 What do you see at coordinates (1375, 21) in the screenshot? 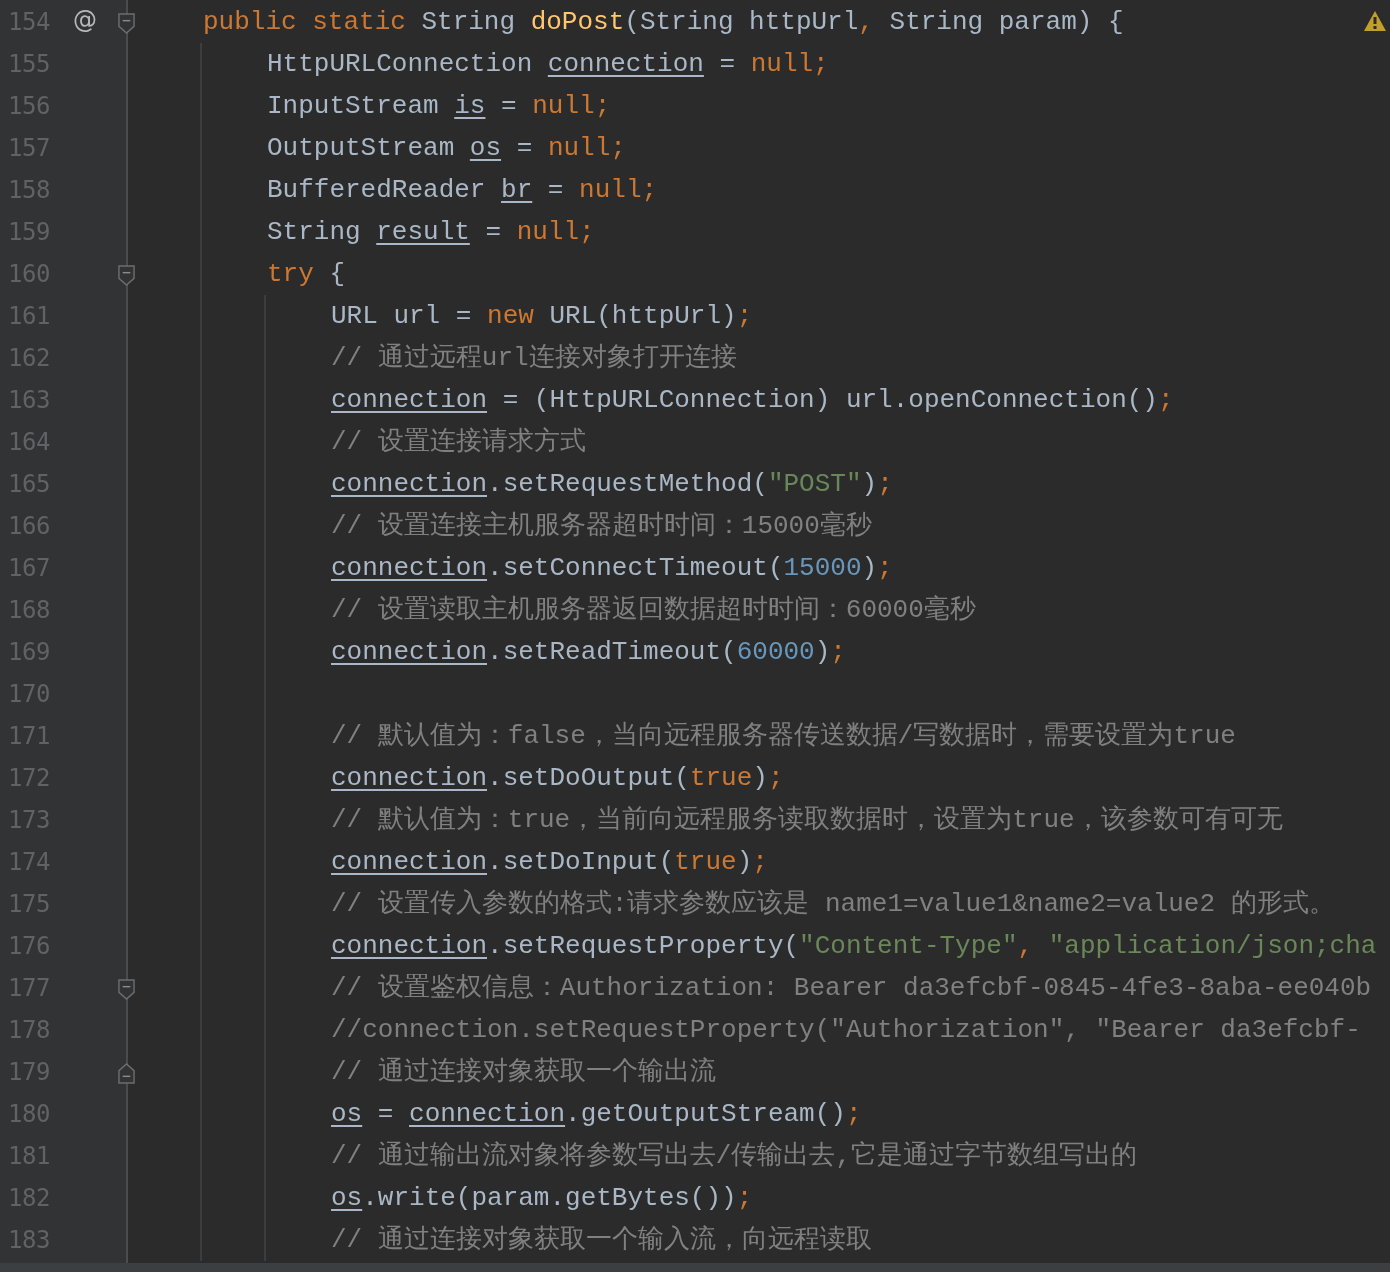
I see `warning-icon` at bounding box center [1375, 21].